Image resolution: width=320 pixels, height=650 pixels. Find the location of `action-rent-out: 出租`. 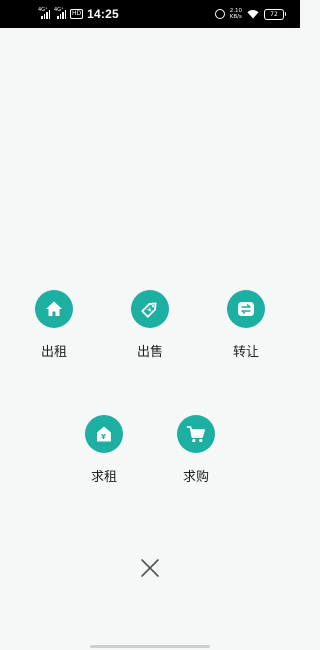

action-rent-out: 出租 is located at coordinates (54, 325).